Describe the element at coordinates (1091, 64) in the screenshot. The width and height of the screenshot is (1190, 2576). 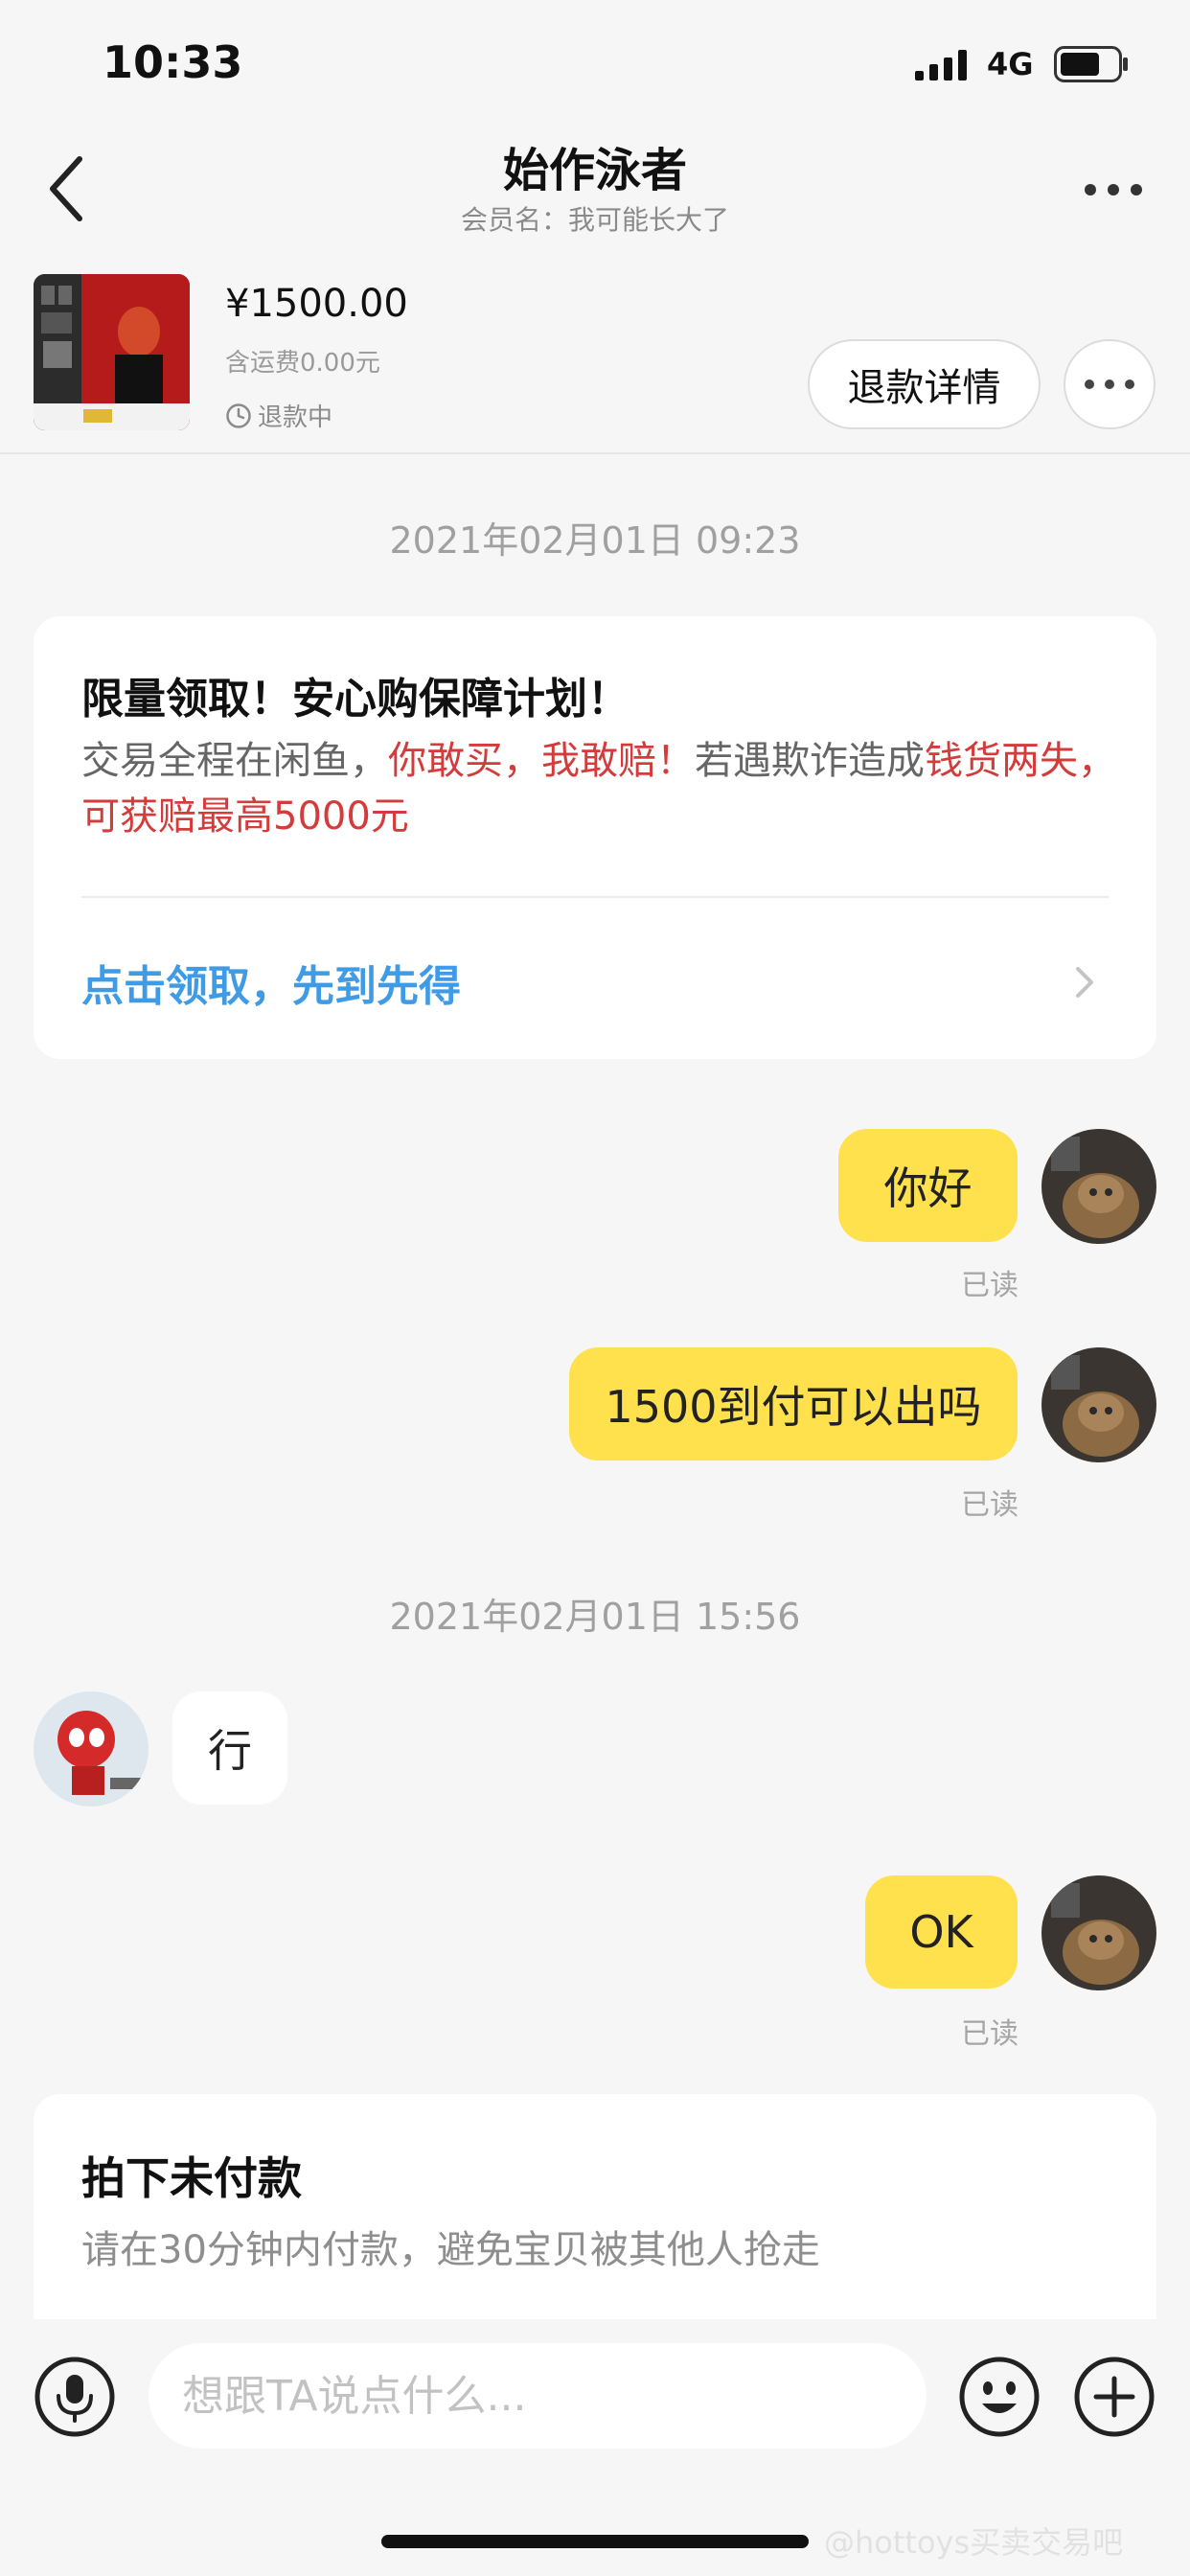
I see `battery-icon` at that location.